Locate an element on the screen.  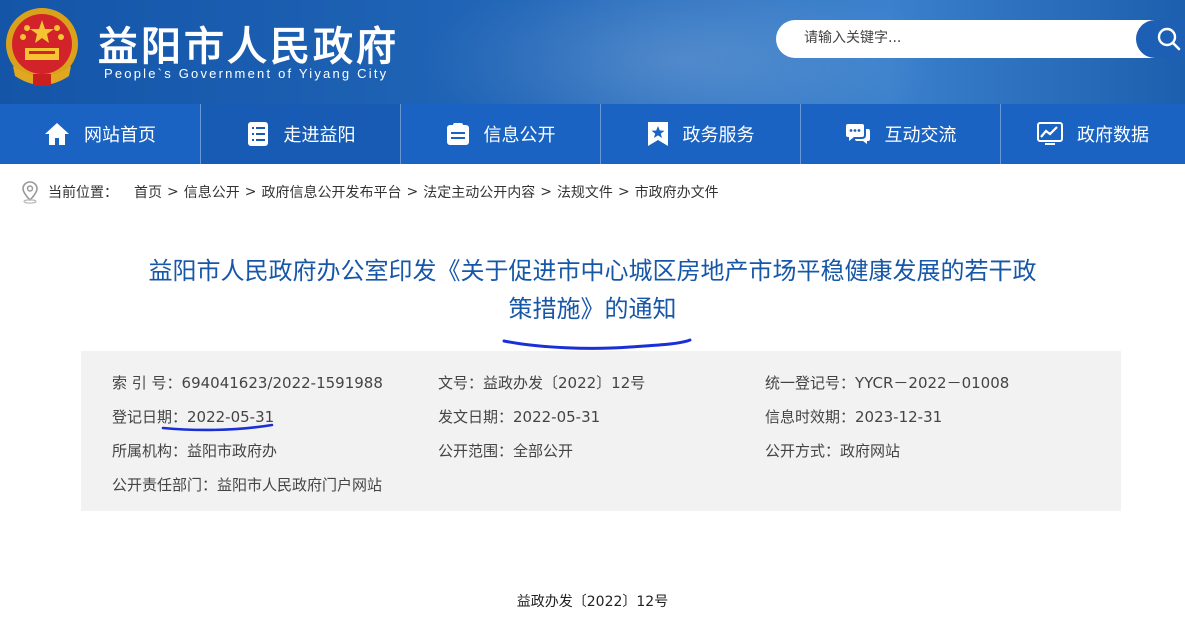
nav-item-gov-data: 政府数据 is located at coordinates (1093, 134).